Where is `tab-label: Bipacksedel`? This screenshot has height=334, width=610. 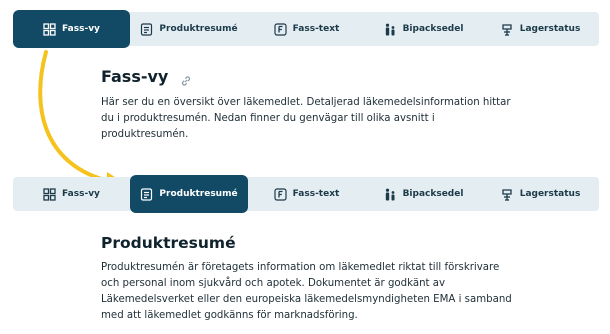 tab-label: Bipacksedel is located at coordinates (433, 194).